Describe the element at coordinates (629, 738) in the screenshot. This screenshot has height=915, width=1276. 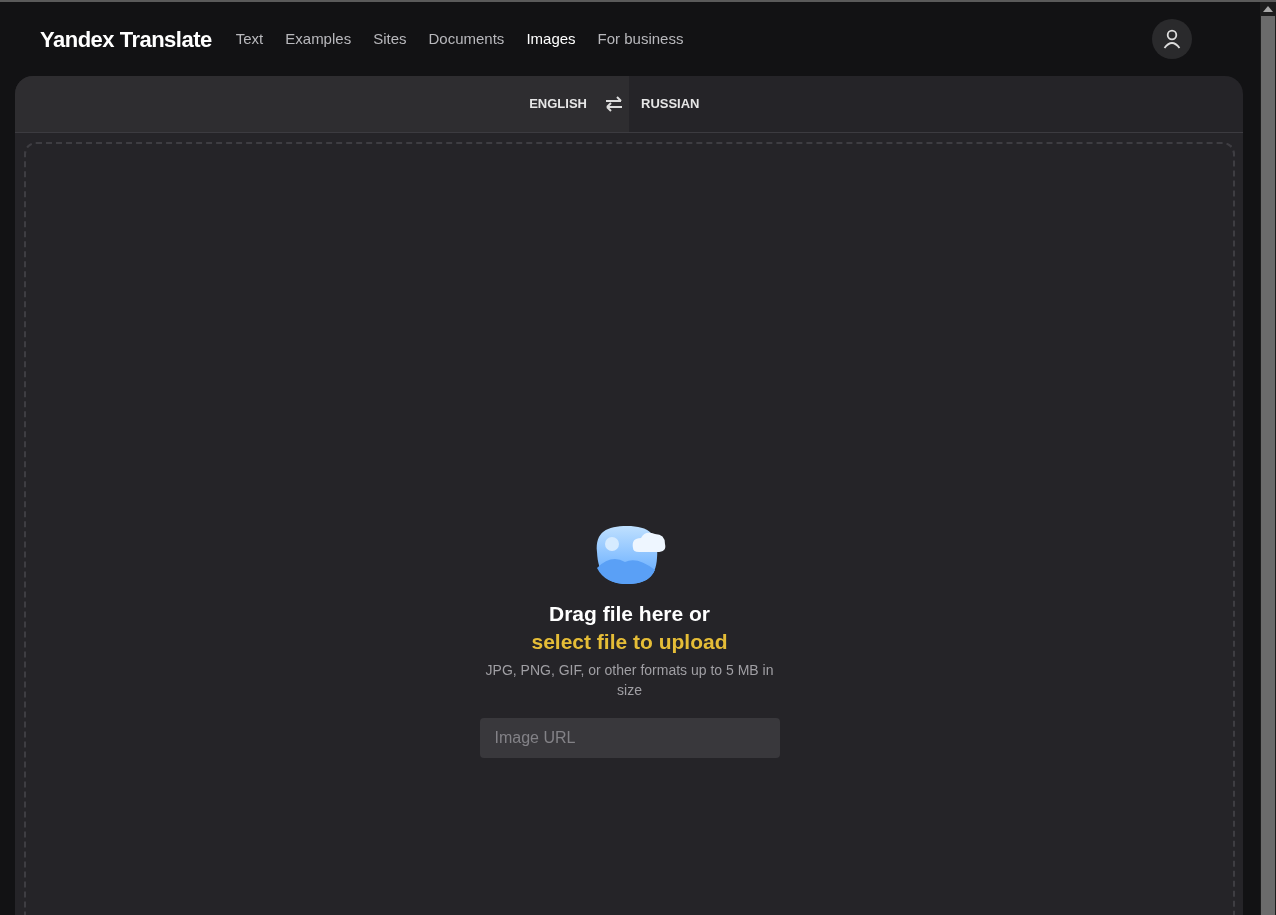
I see `image-url-field: Image URL` at that location.